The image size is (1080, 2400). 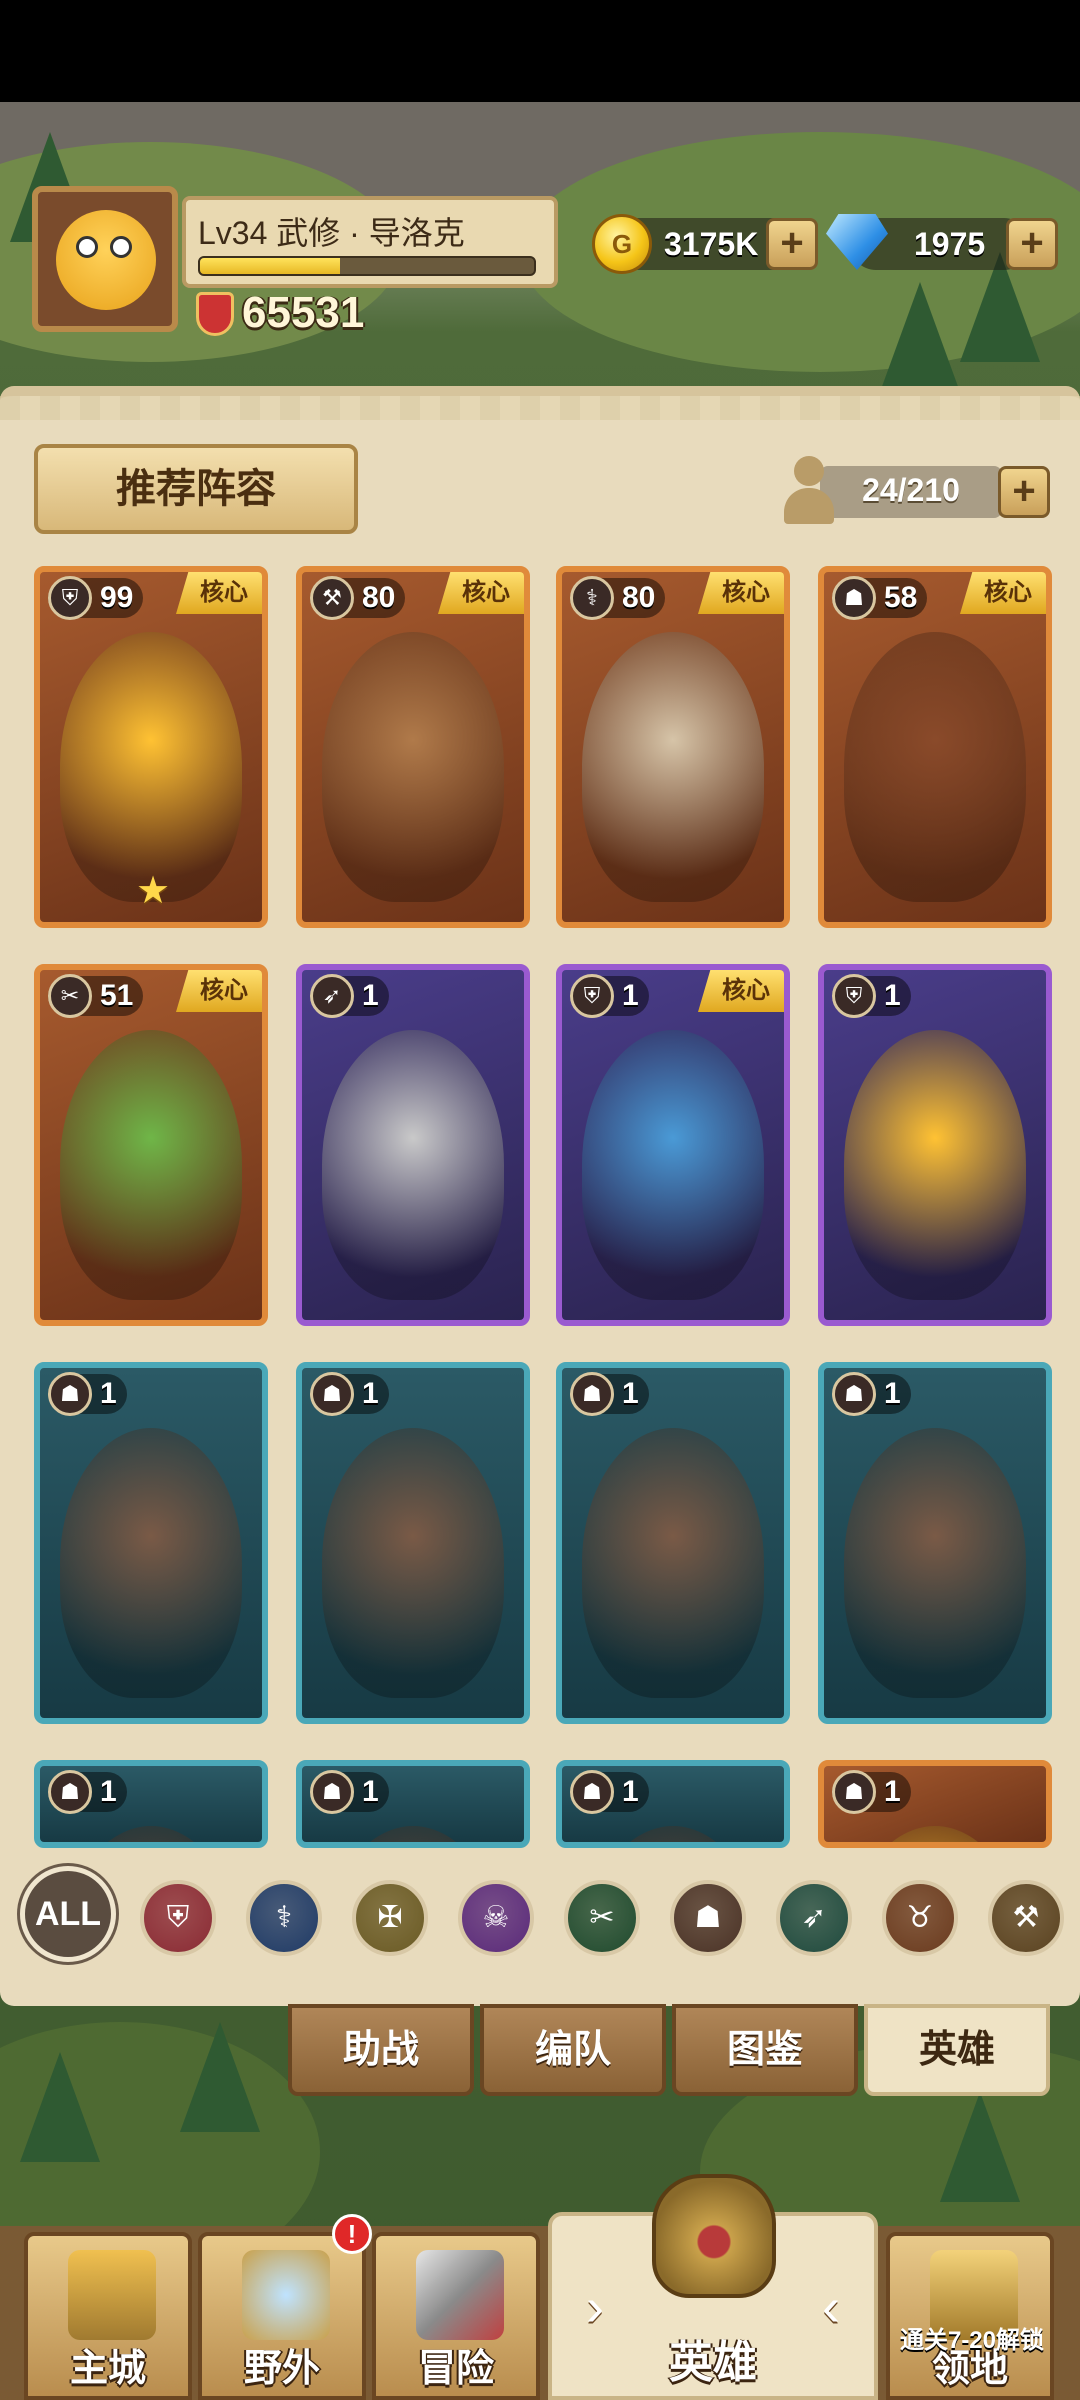 I want to click on ranger-role-icon: ➶, so click(x=332, y=996).